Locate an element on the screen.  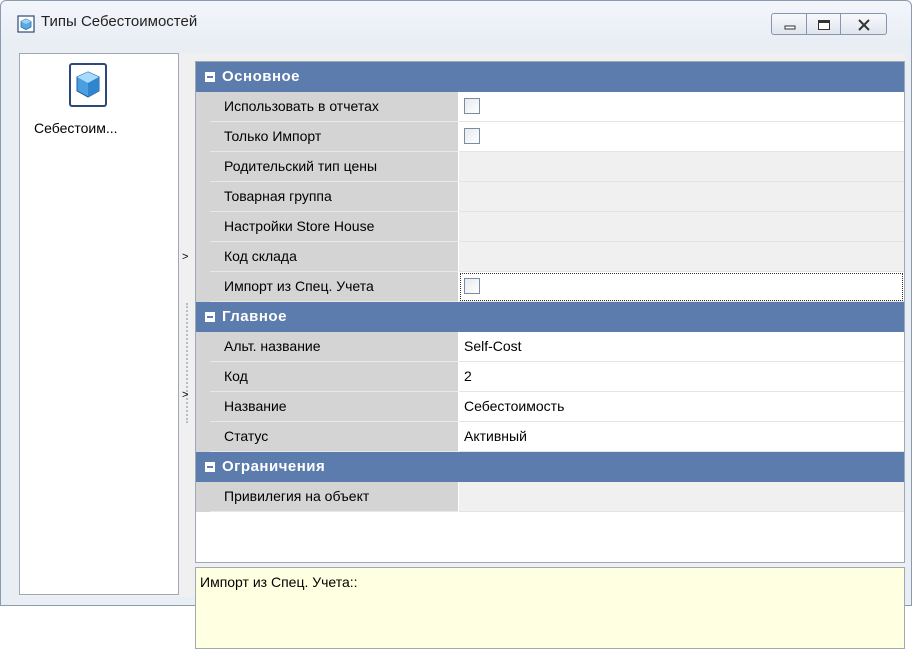
description-text: Импорт из Спец. Учета:: is located at coordinates (279, 582).